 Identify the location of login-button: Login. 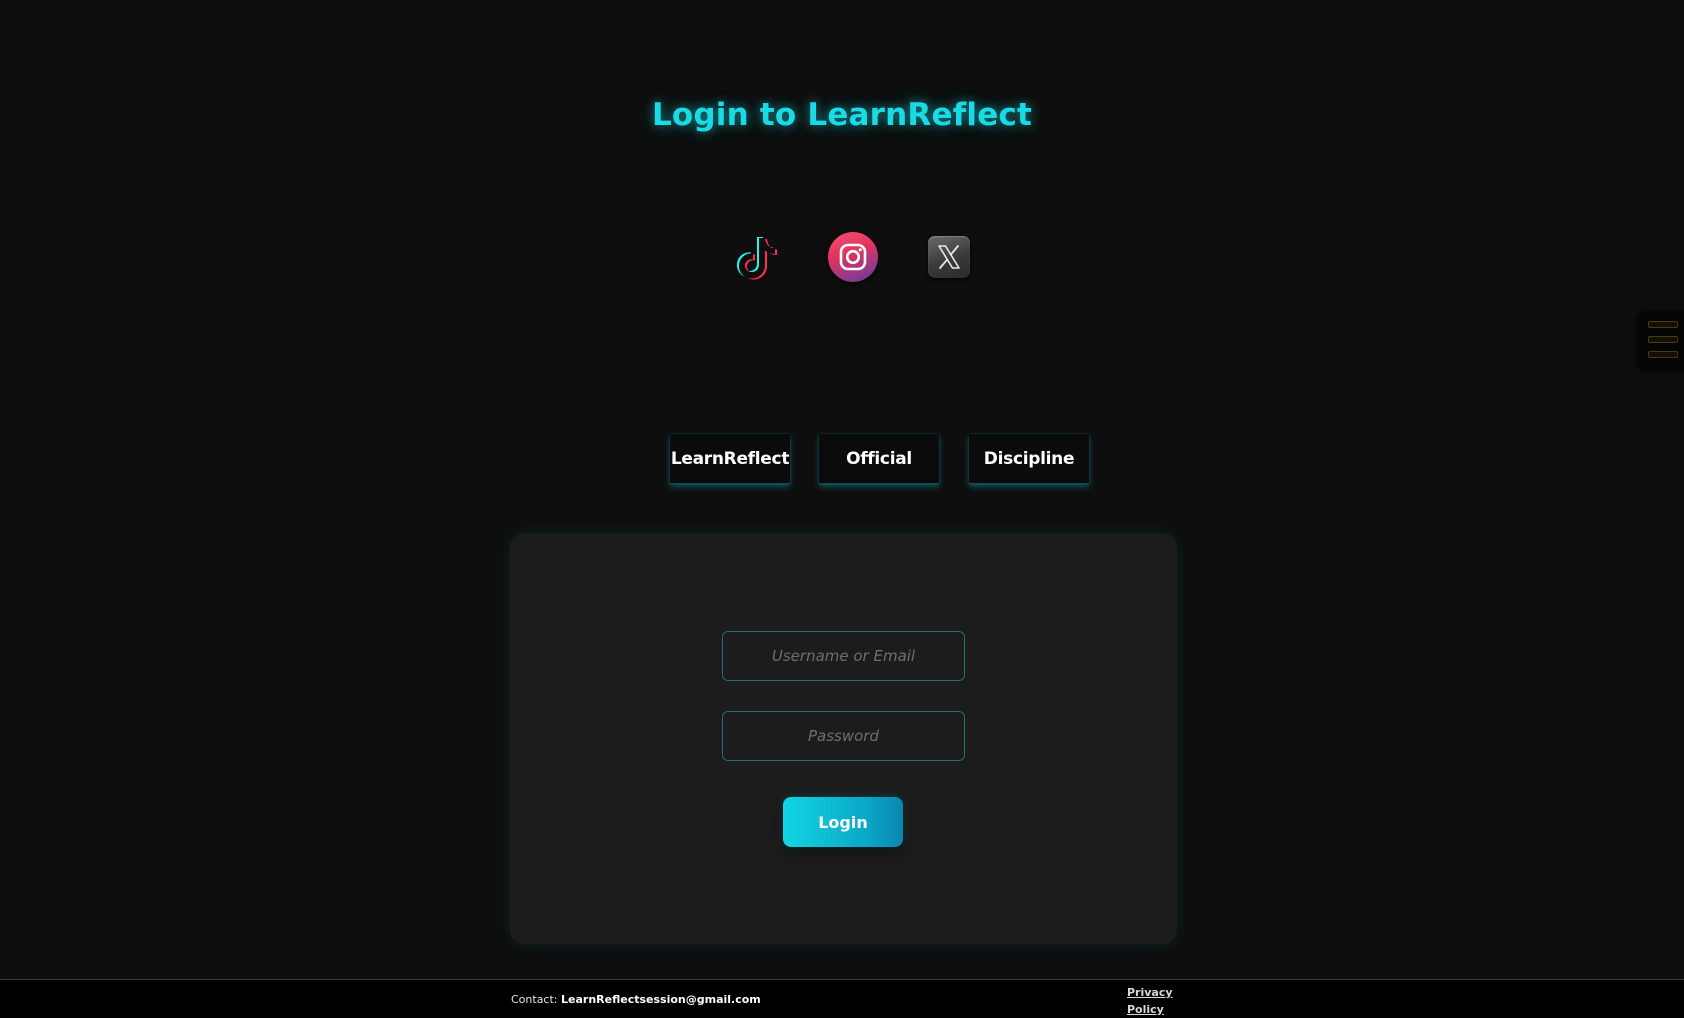
(843, 822).